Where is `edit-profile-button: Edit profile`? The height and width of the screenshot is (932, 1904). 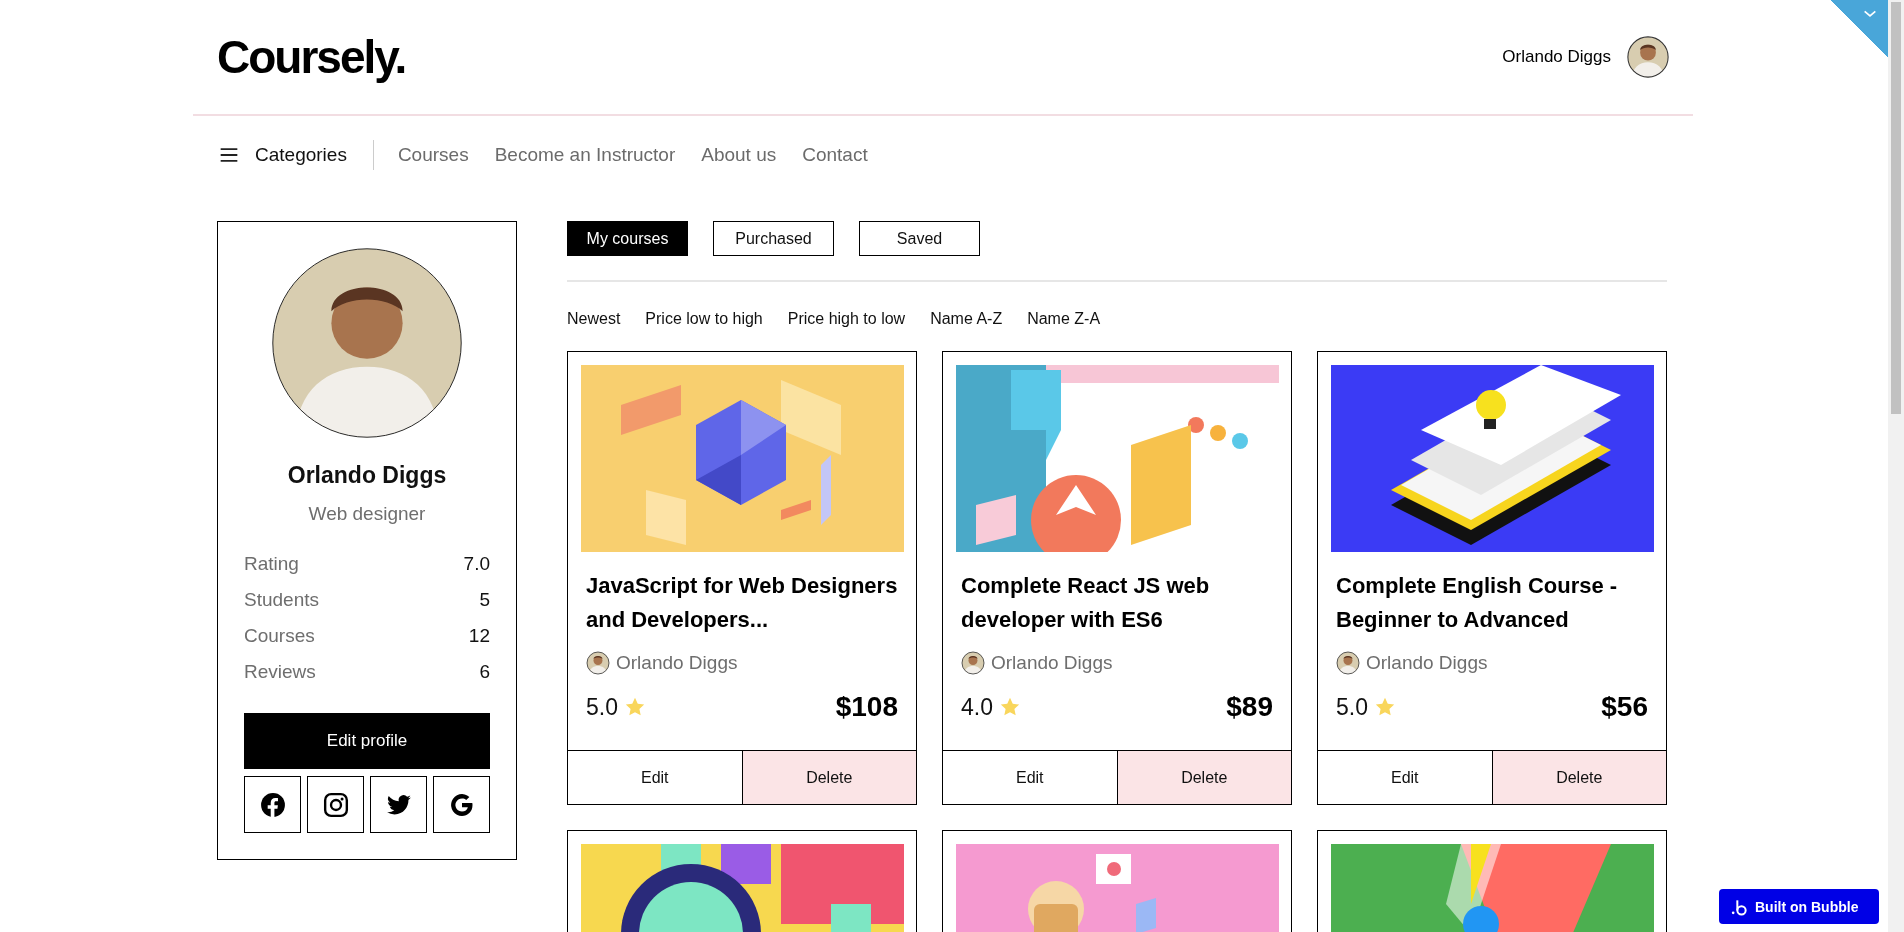
edit-profile-button: Edit profile is located at coordinates (367, 741).